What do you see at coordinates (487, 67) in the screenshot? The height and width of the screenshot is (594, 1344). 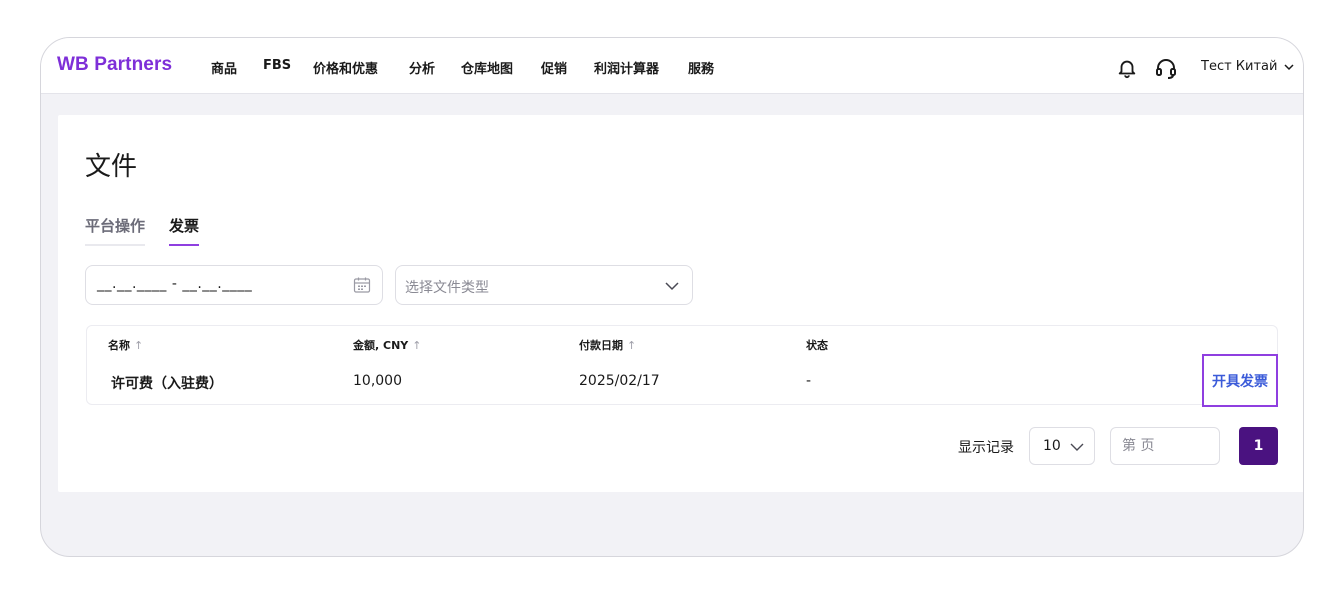 I see `nav-item-warehouse-map: 仓库地图` at bounding box center [487, 67].